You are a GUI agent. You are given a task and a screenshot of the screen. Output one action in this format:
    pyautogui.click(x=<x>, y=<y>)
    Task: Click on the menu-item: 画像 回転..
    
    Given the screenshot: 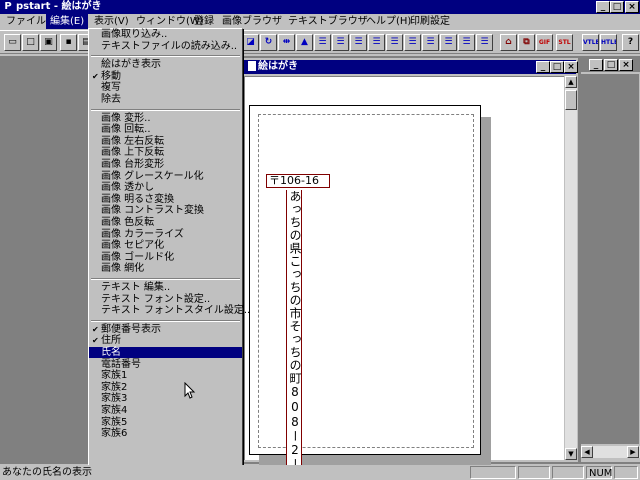 What is the action you would take?
    pyautogui.click(x=165, y=129)
    